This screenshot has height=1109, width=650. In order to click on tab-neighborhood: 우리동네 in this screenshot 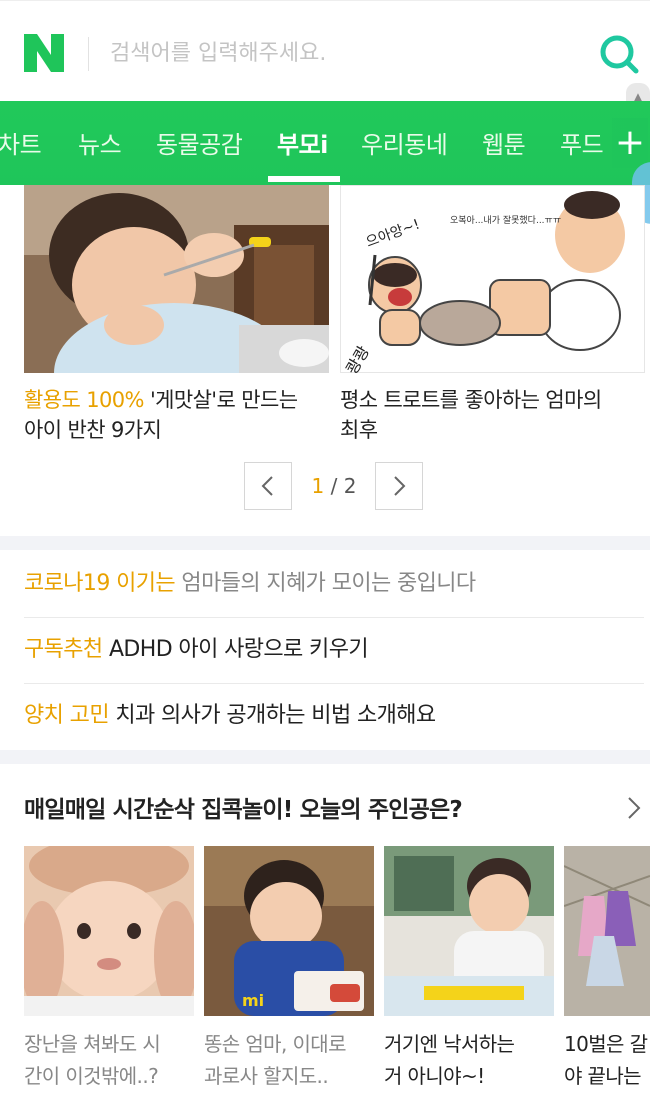, I will do `click(404, 142)`.